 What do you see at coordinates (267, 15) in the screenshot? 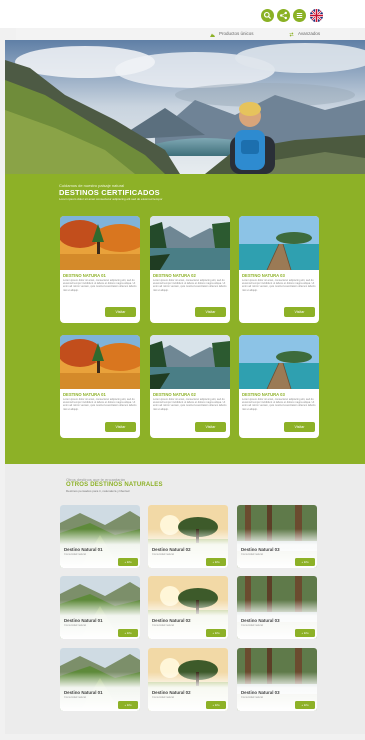
I see `search-icon` at bounding box center [267, 15].